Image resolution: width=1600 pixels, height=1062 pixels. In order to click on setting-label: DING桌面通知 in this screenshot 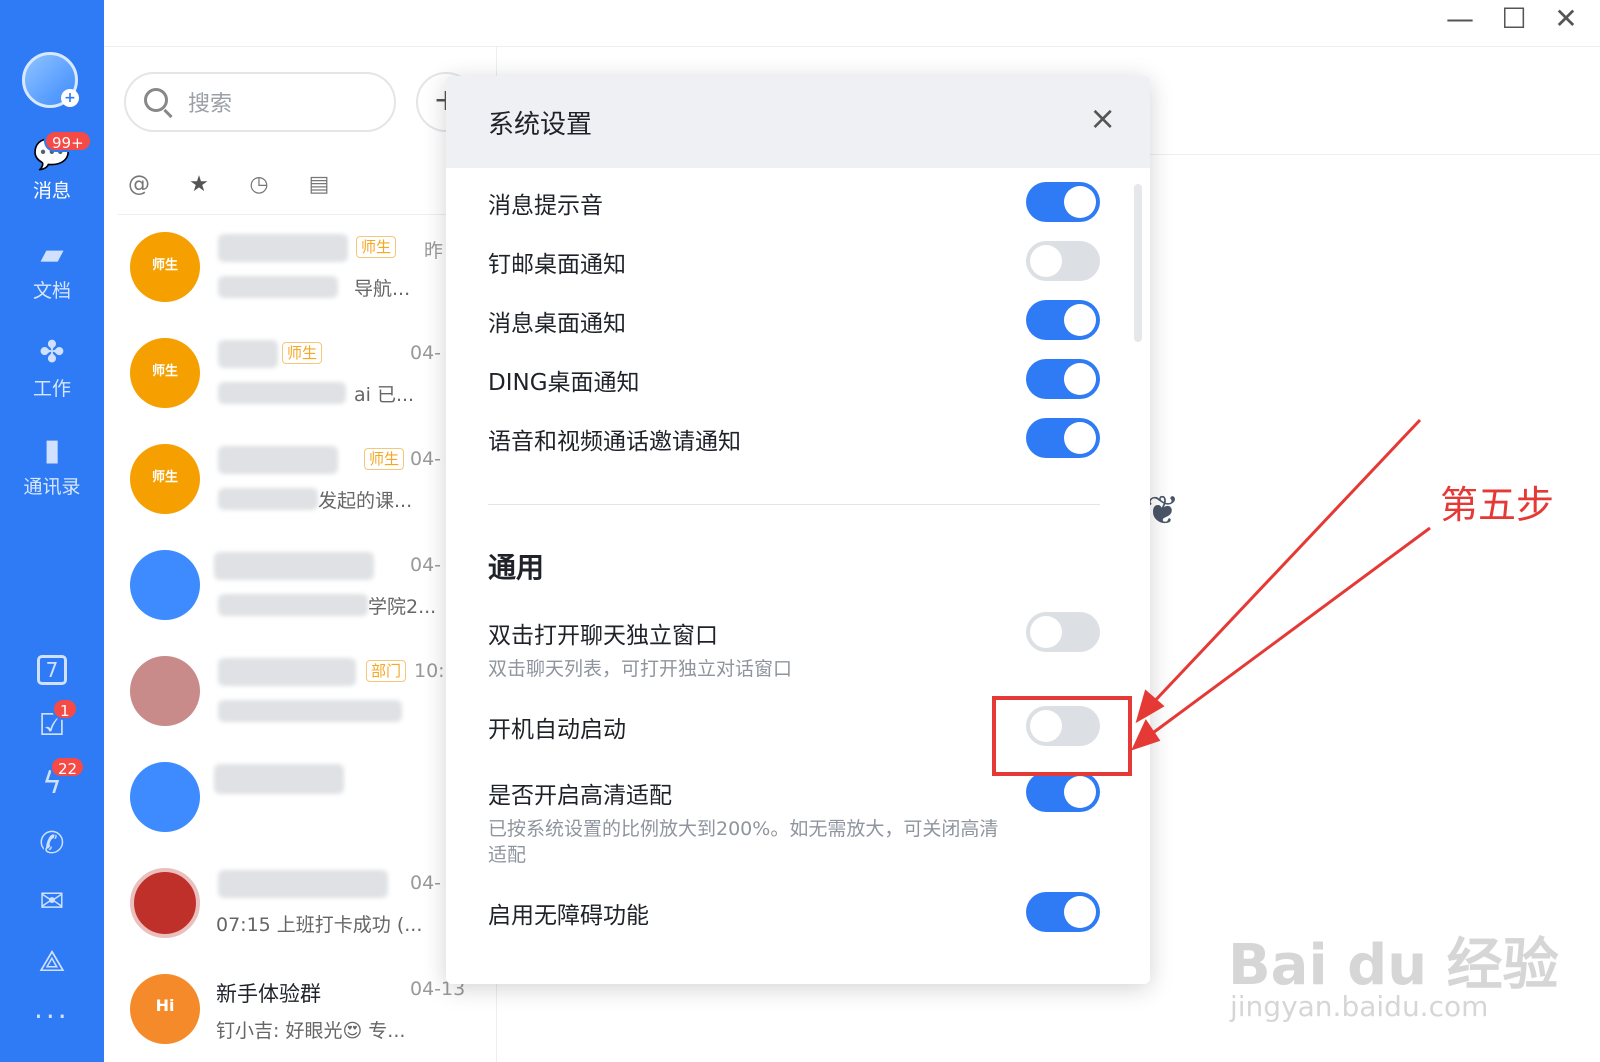, I will do `click(564, 383)`.